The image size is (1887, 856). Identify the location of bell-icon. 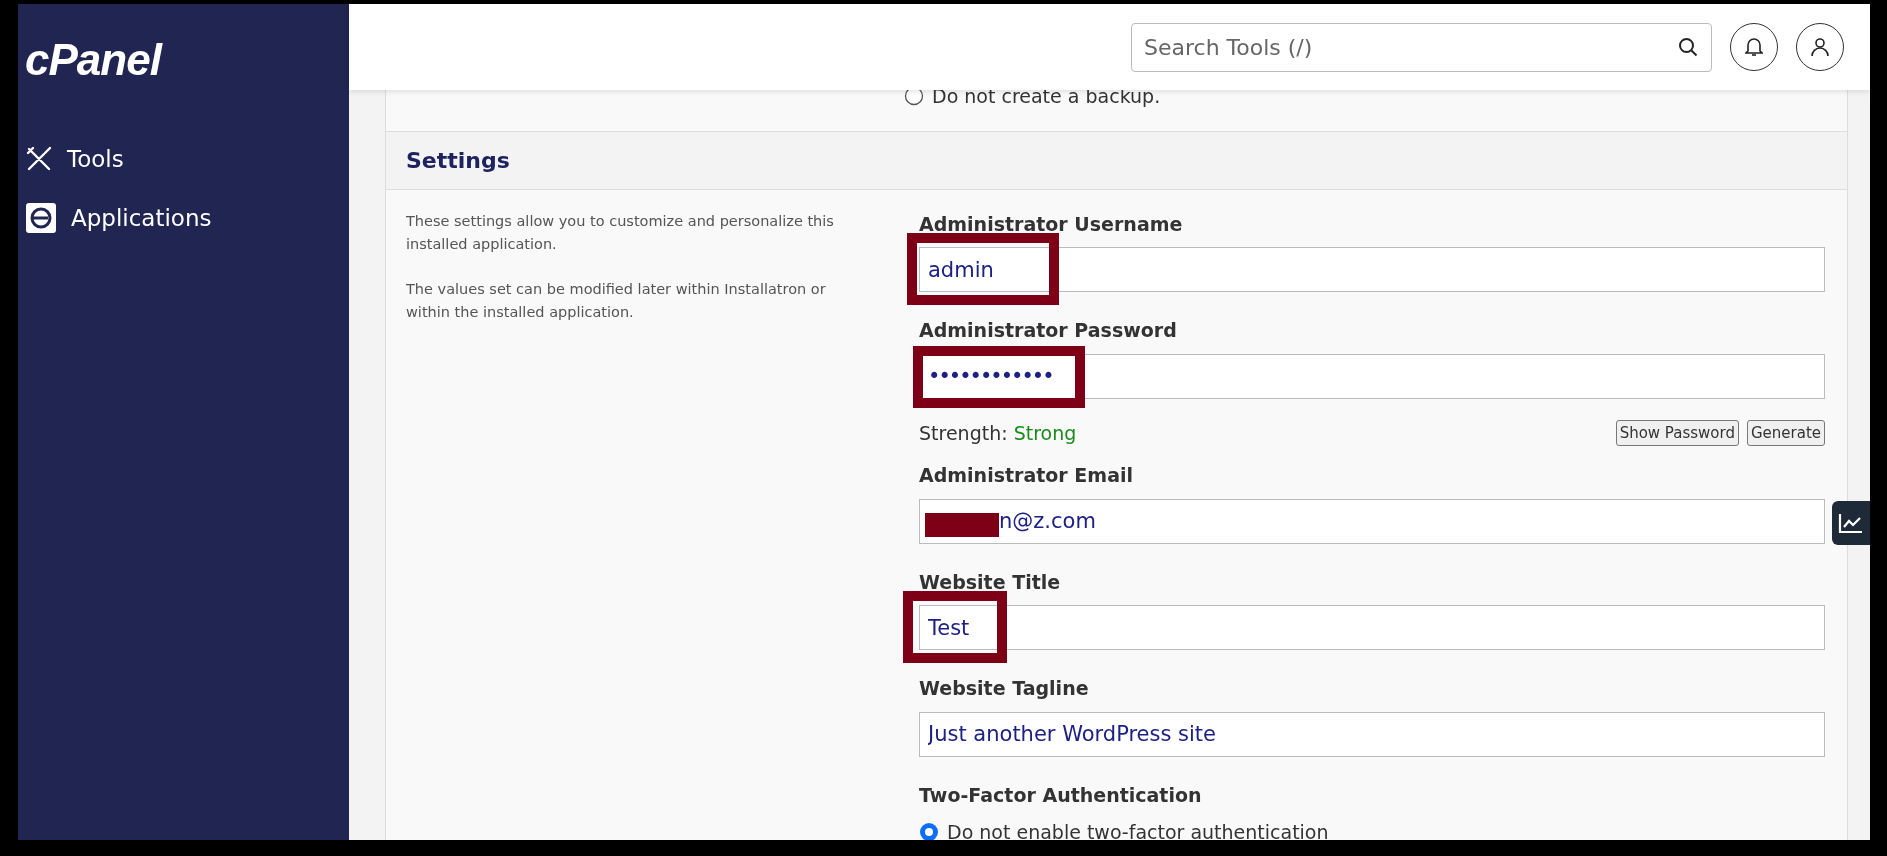
(1754, 47).